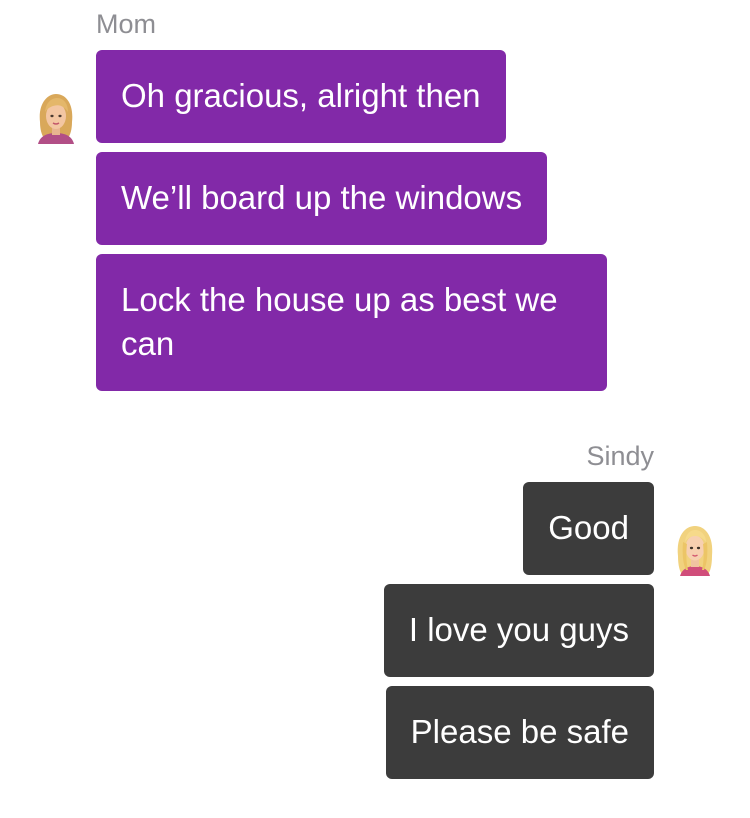 The height and width of the screenshot is (818, 750). I want to click on message-text: Please be safe, so click(519, 731).